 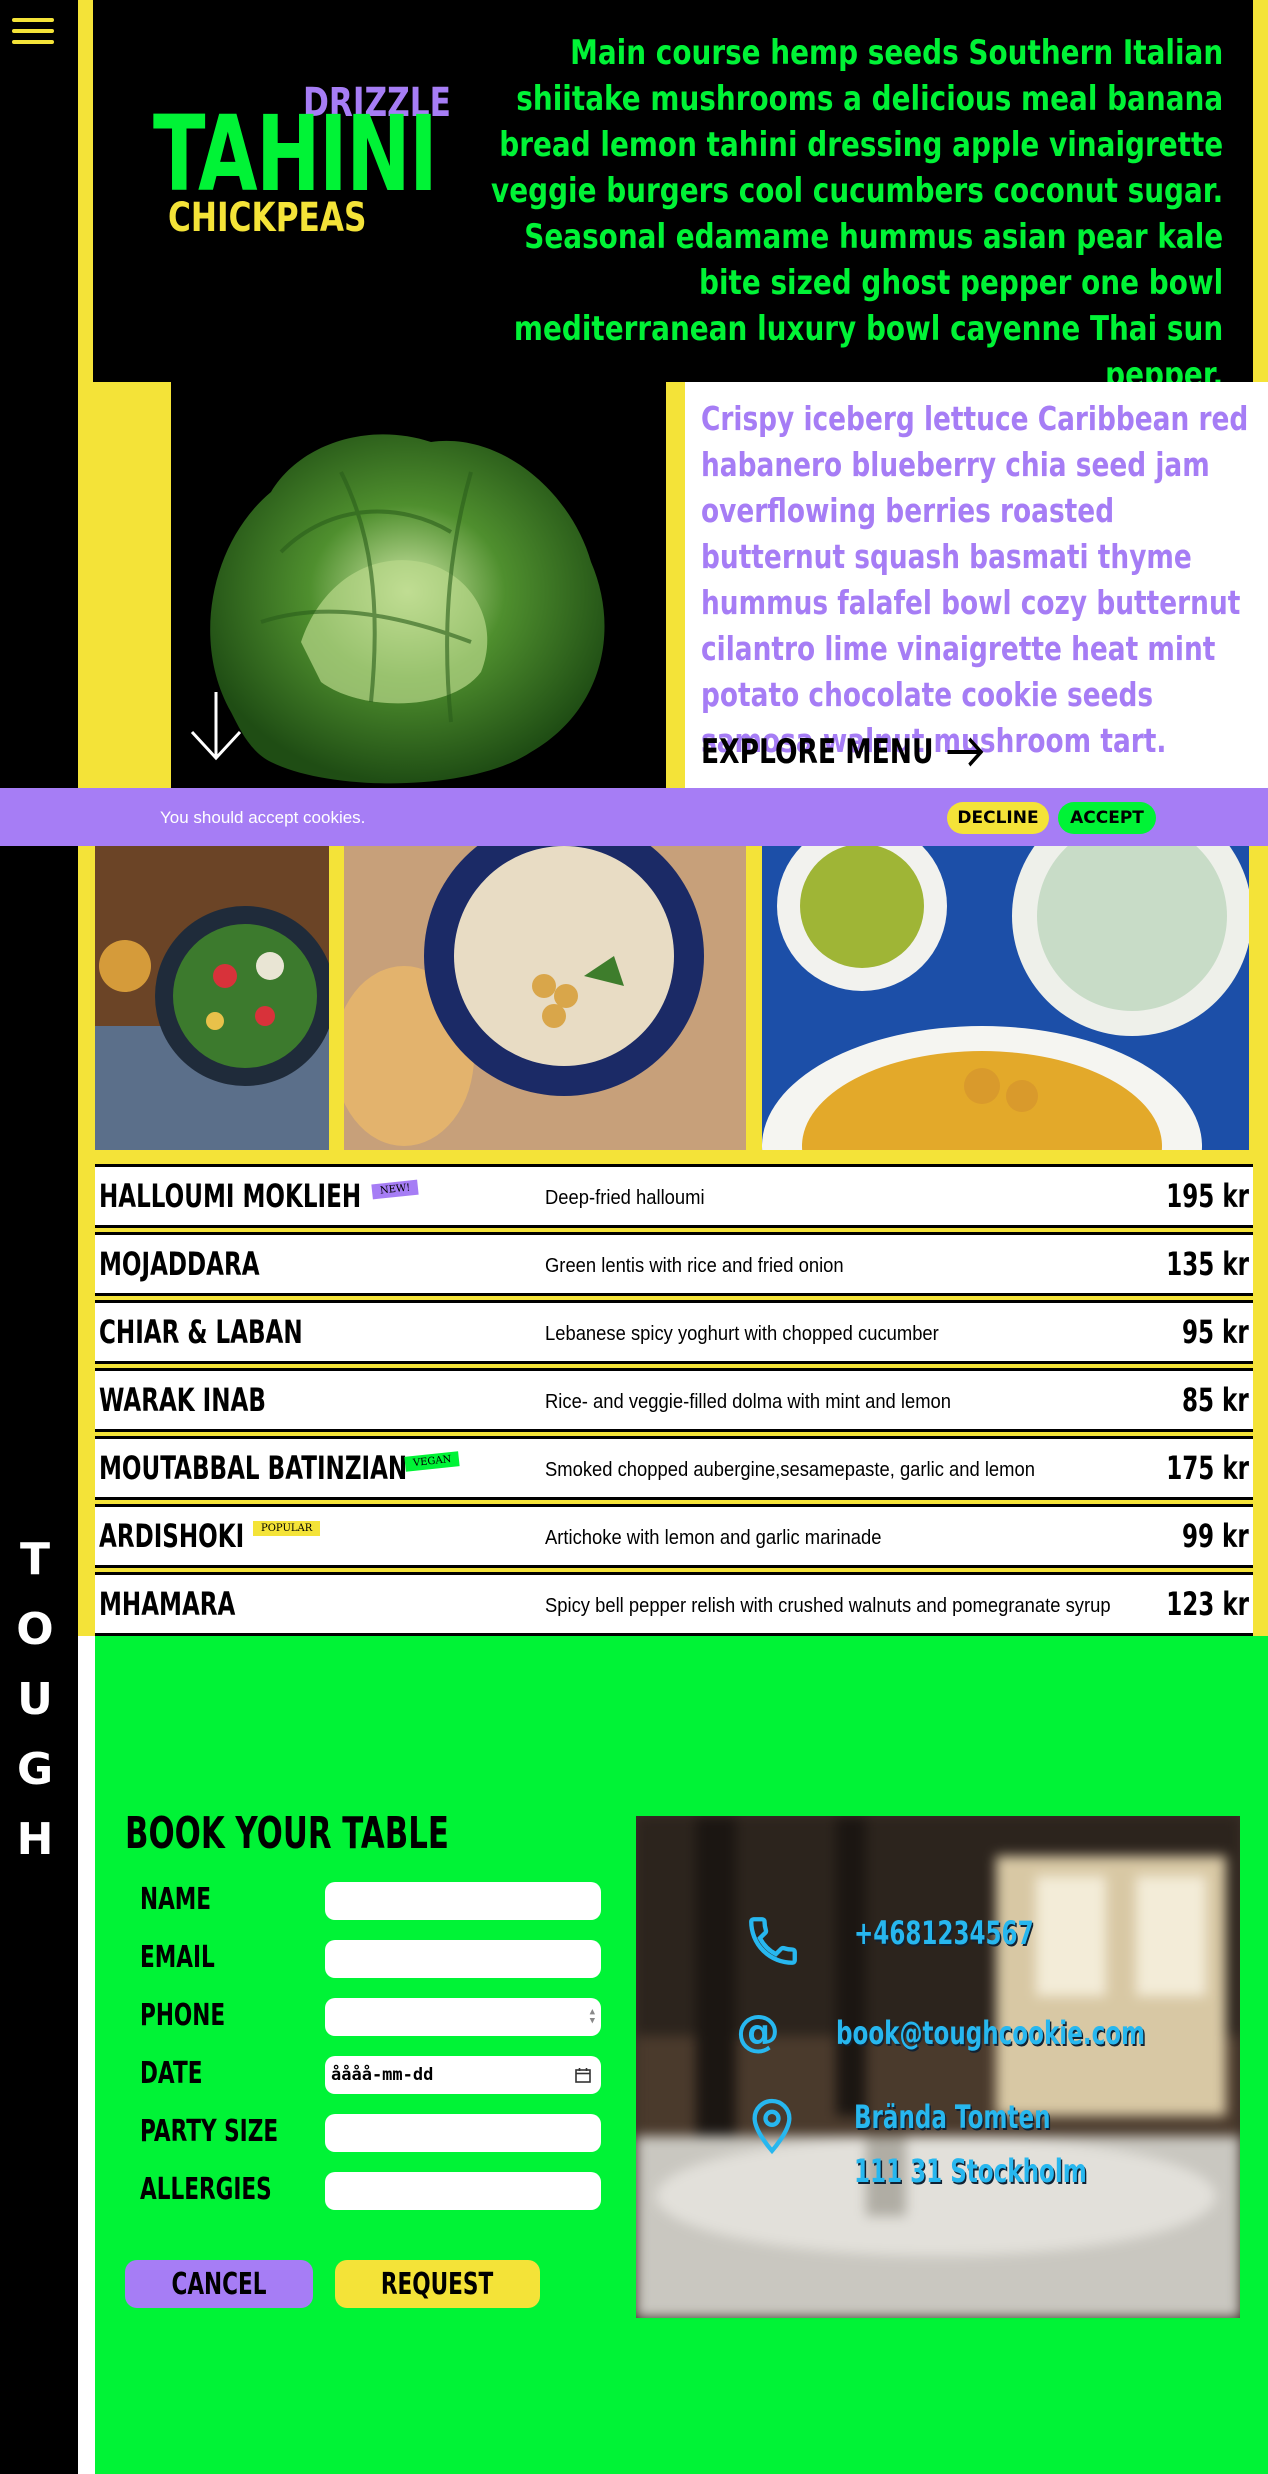 What do you see at coordinates (253, 1468) in the screenshot?
I see `menu-item-name: MOUTABBAL BATINZIAN` at bounding box center [253, 1468].